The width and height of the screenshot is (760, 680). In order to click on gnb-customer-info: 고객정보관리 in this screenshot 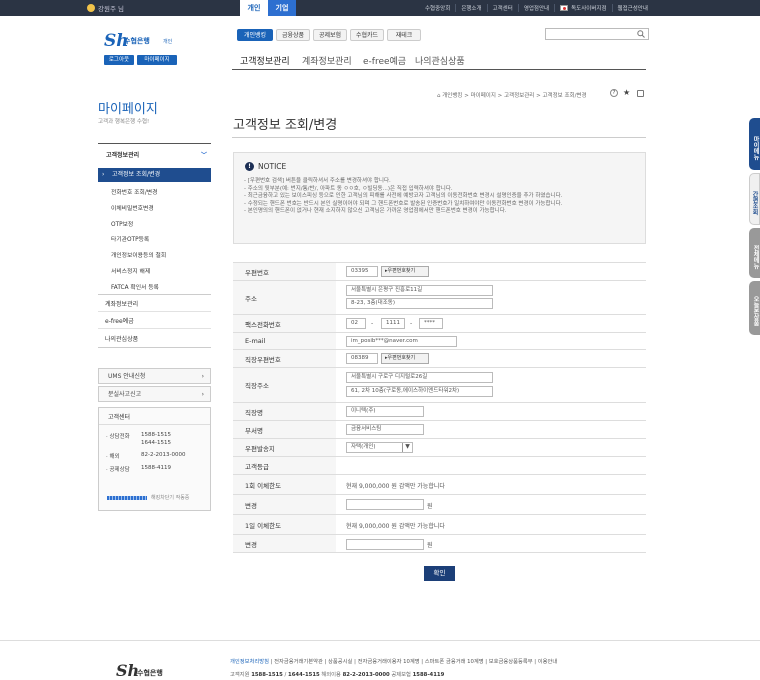, I will do `click(265, 60)`.